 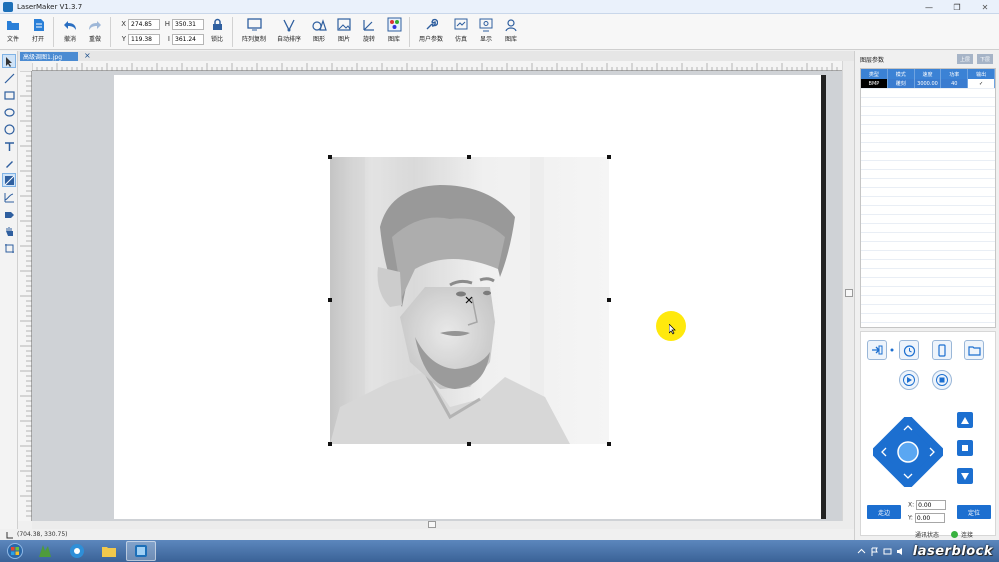 I want to click on locate-button: 定位, so click(x=974, y=512).